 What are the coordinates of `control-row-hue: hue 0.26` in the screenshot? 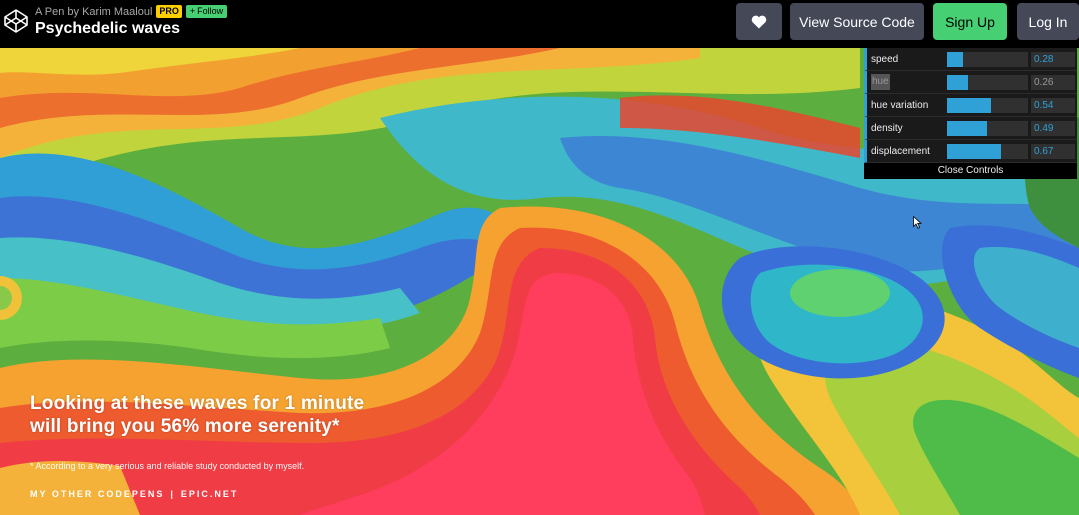 It's located at (970, 82).